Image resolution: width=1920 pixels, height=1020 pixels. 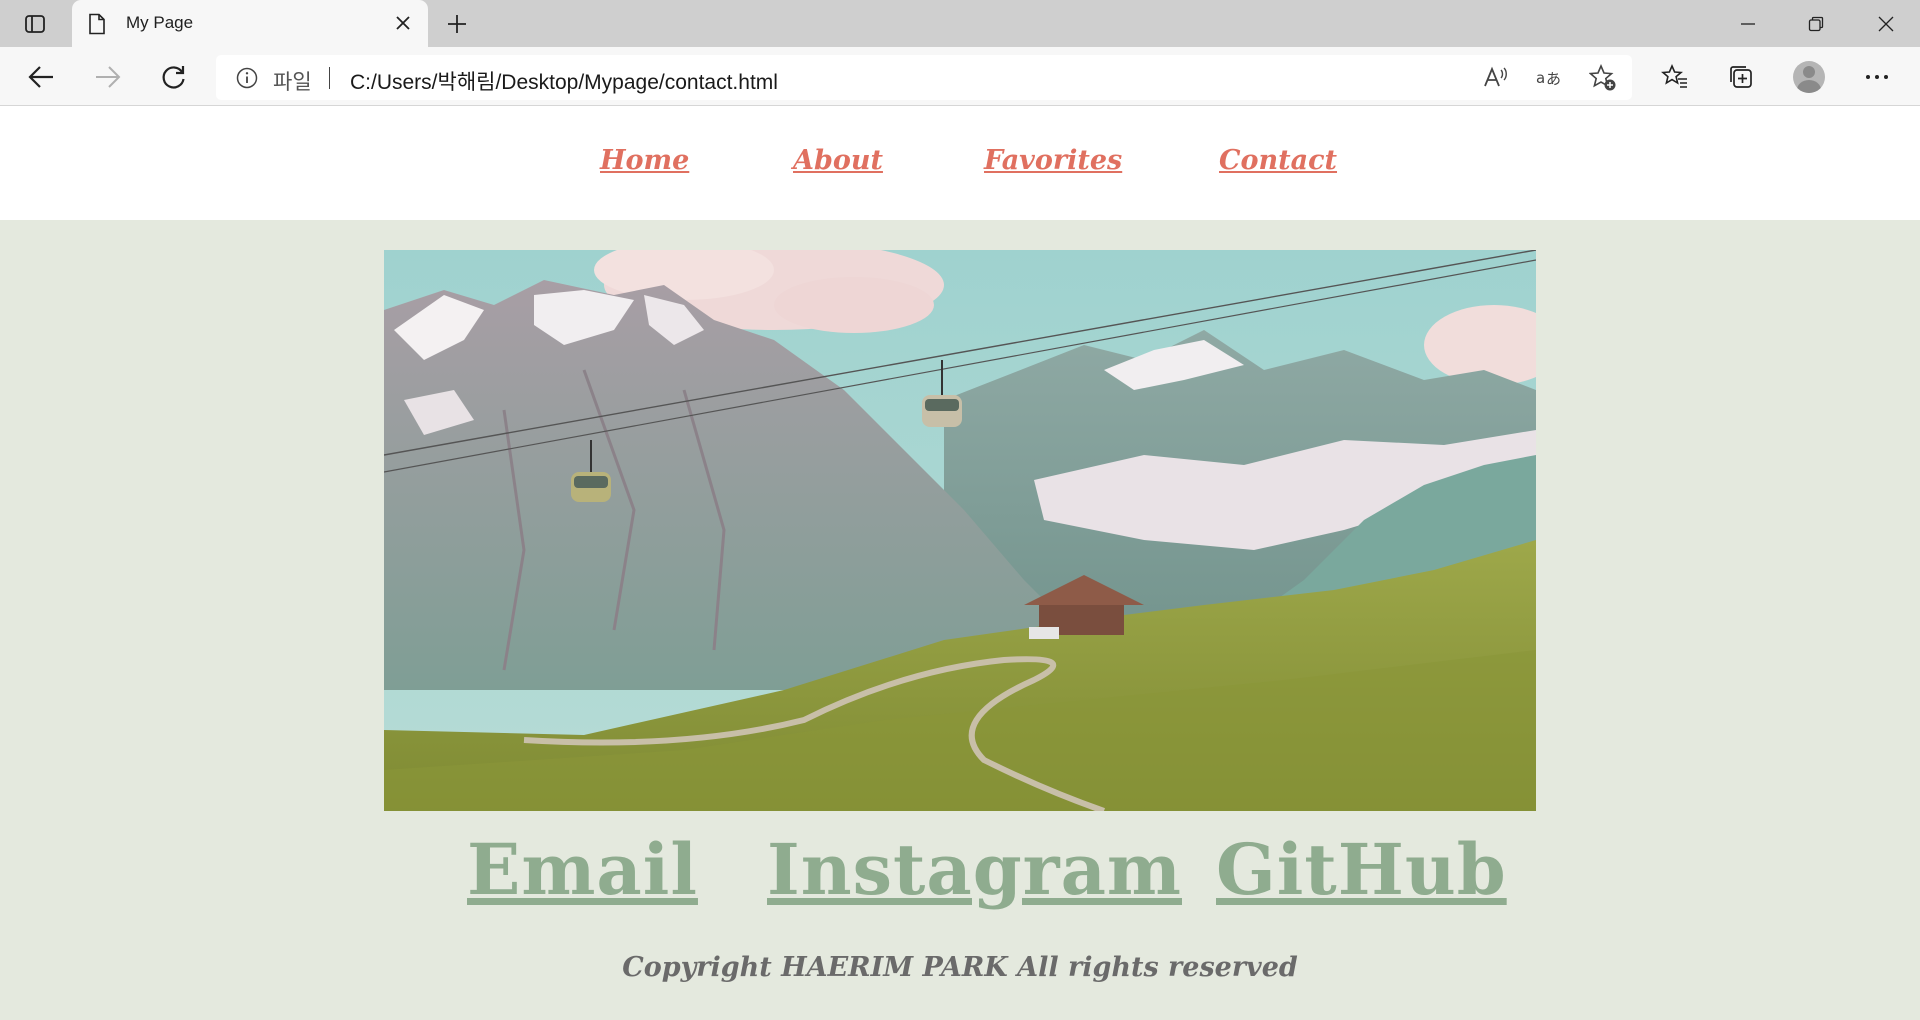 What do you see at coordinates (403, 23) in the screenshot?
I see `close-icon` at bounding box center [403, 23].